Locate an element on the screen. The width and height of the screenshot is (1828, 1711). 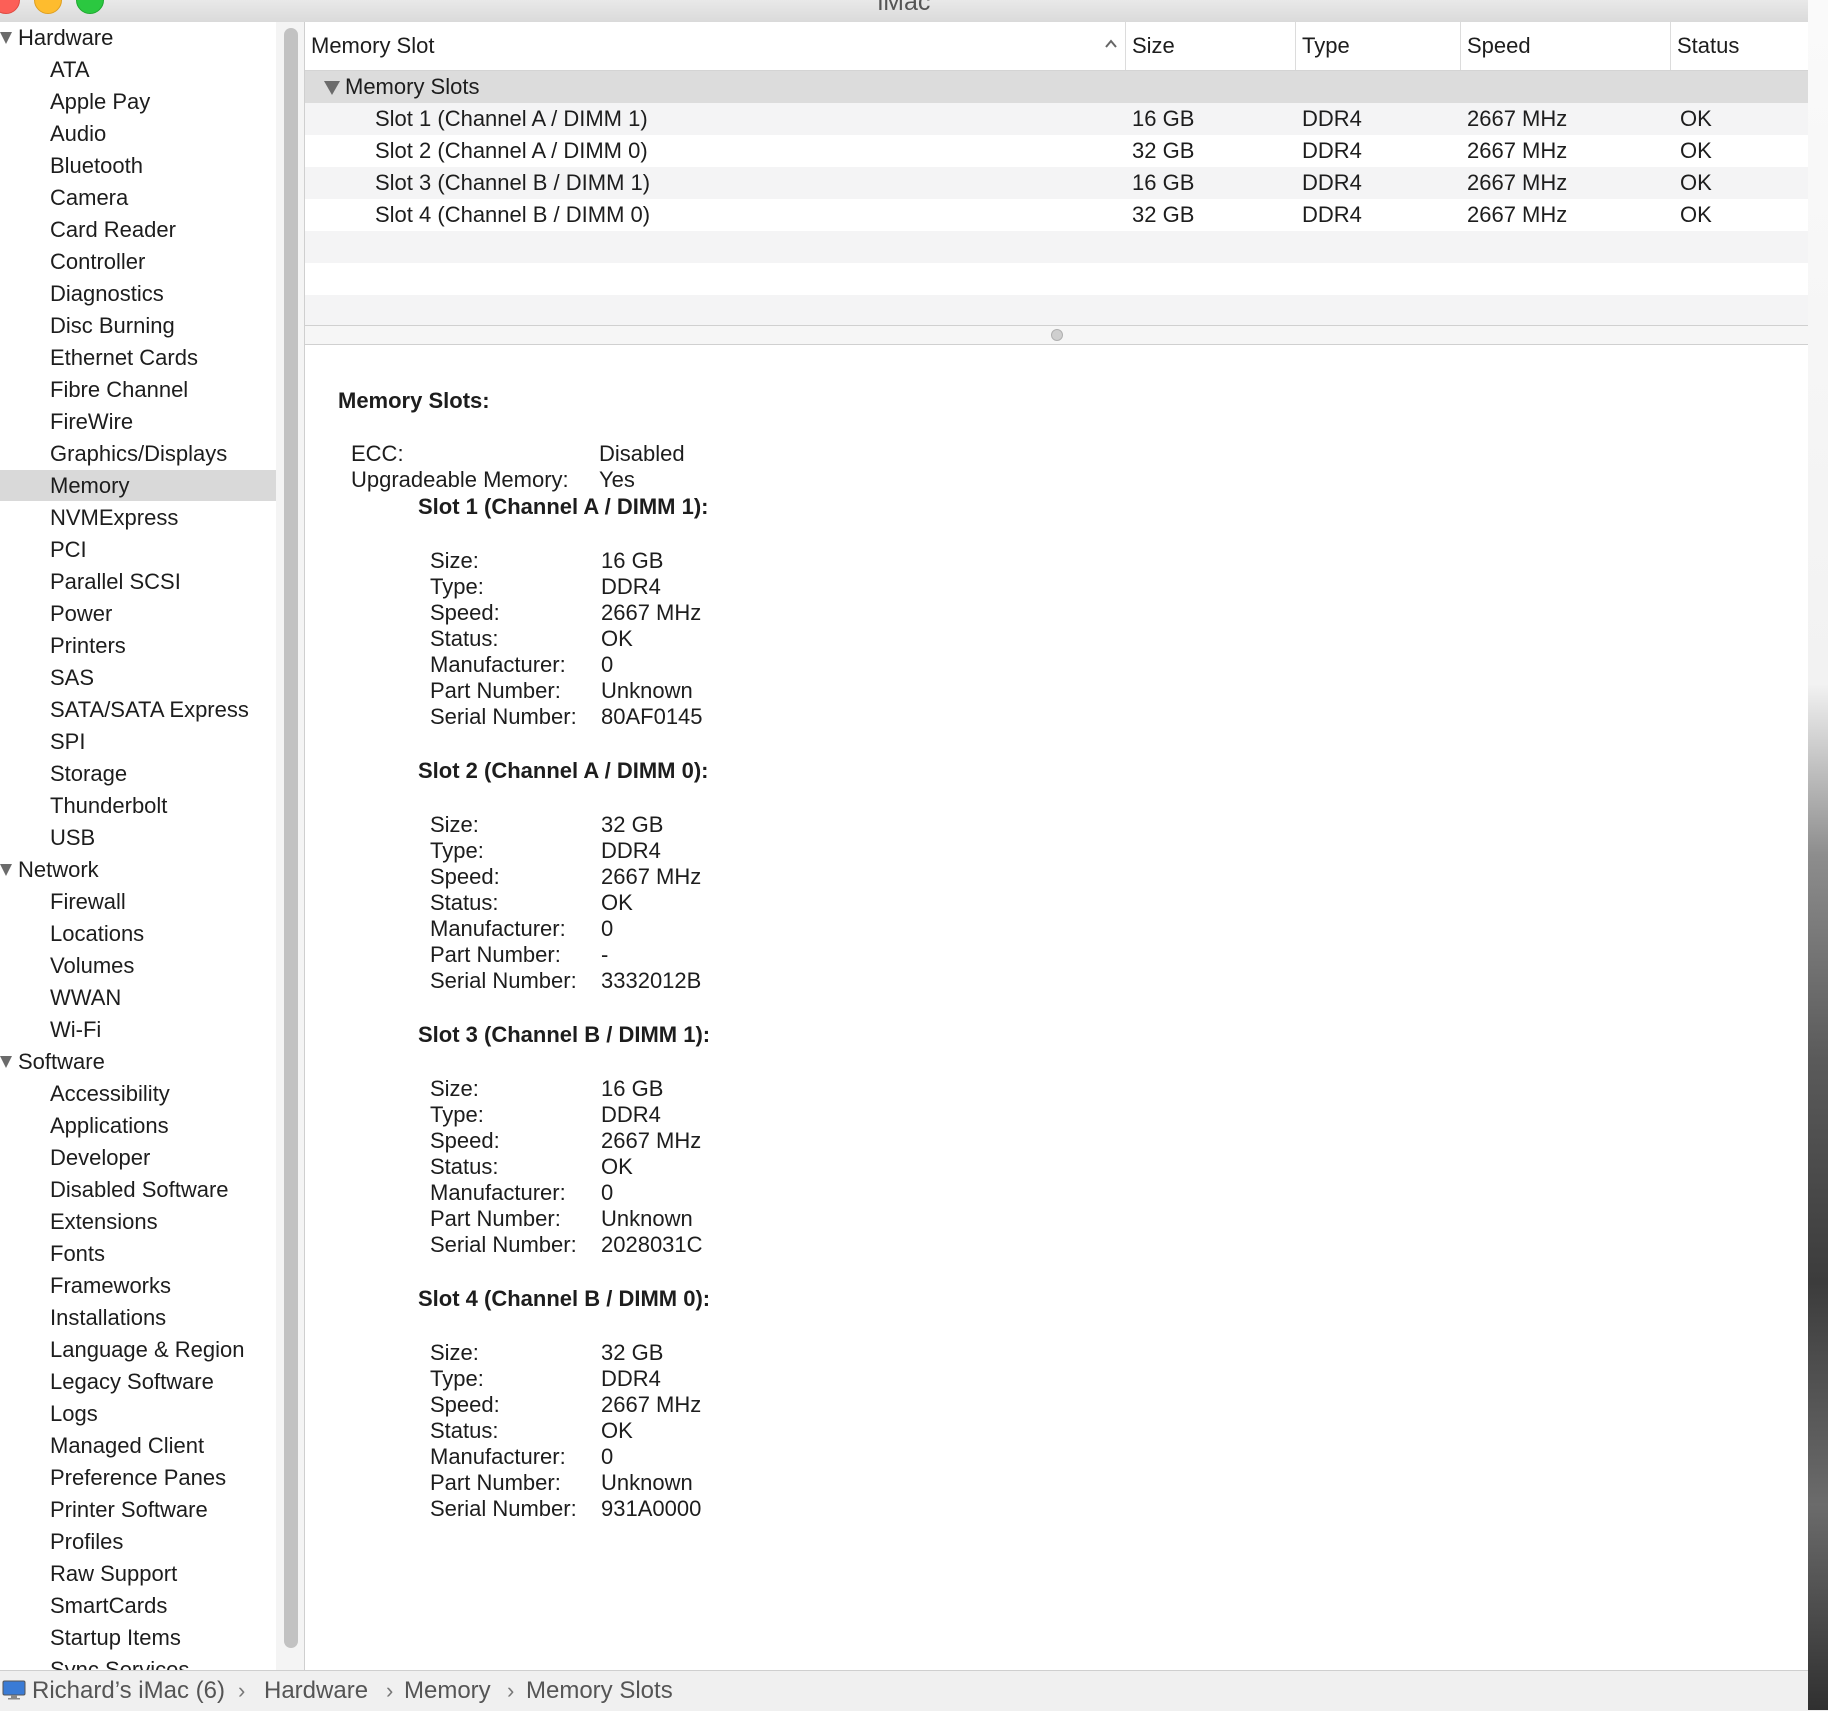
sidebar-item-applications: Applications is located at coordinates (138, 1125).